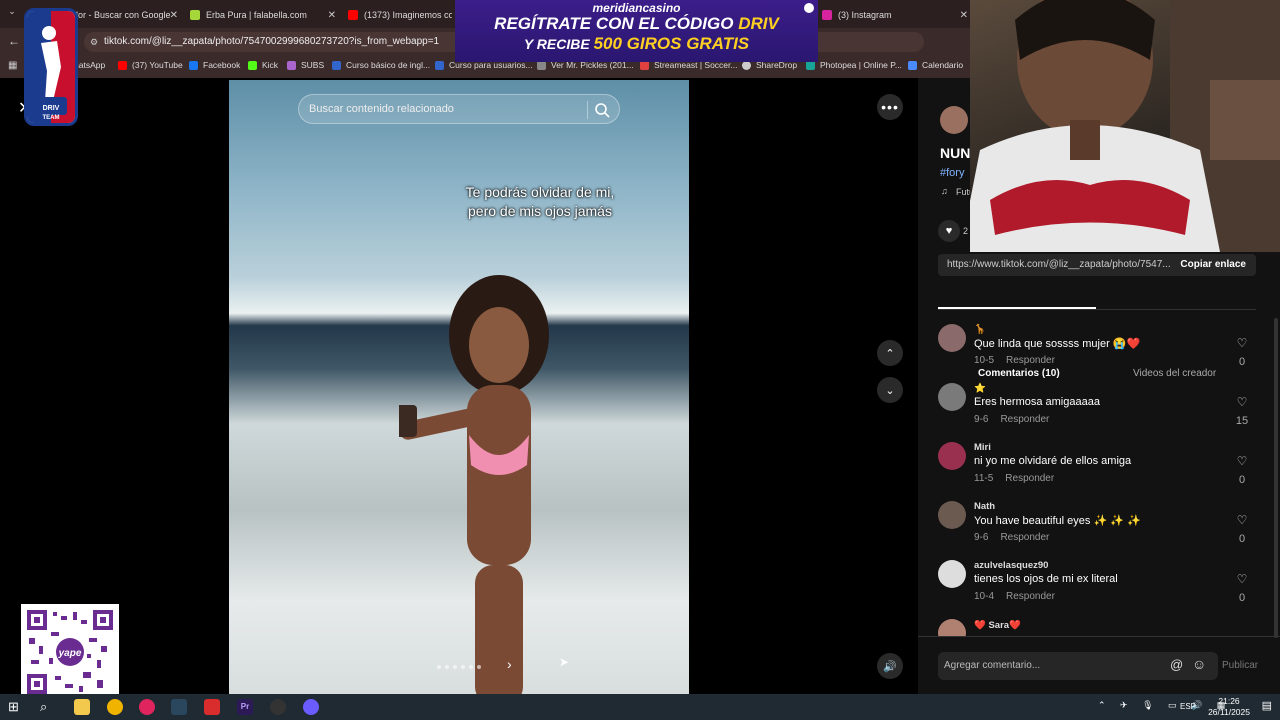  I want to click on site-info-icon: ⚙, so click(94, 42).